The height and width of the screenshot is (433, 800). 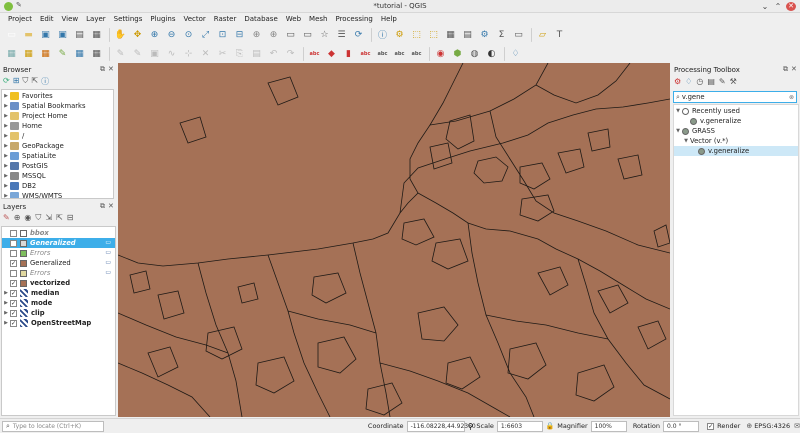 What do you see at coordinates (778, 6) in the screenshot?
I see `maximize-button: ⌃` at bounding box center [778, 6].